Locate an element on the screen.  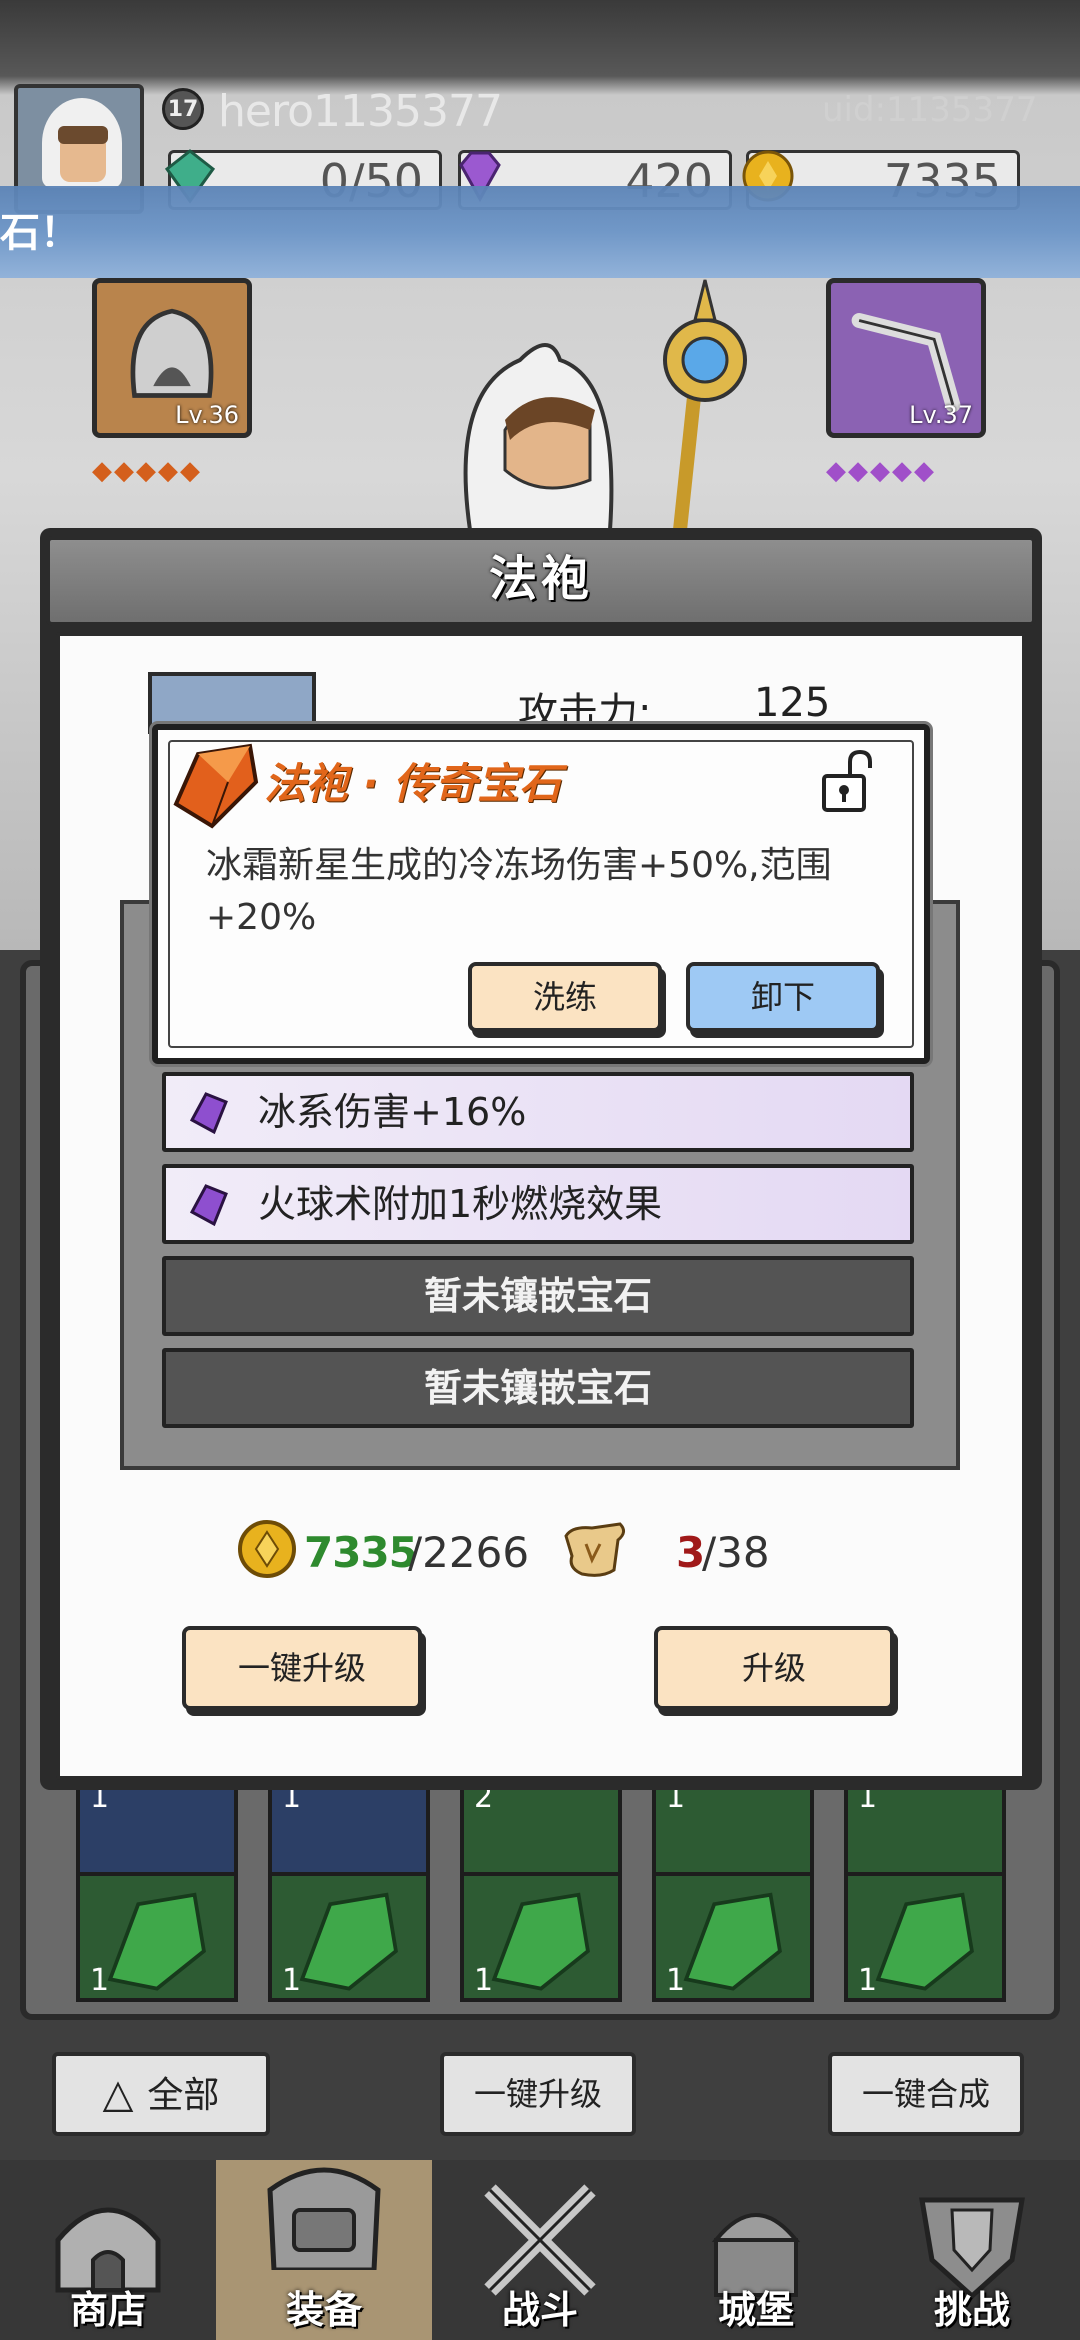
hero-character is located at coordinates (605, 404).